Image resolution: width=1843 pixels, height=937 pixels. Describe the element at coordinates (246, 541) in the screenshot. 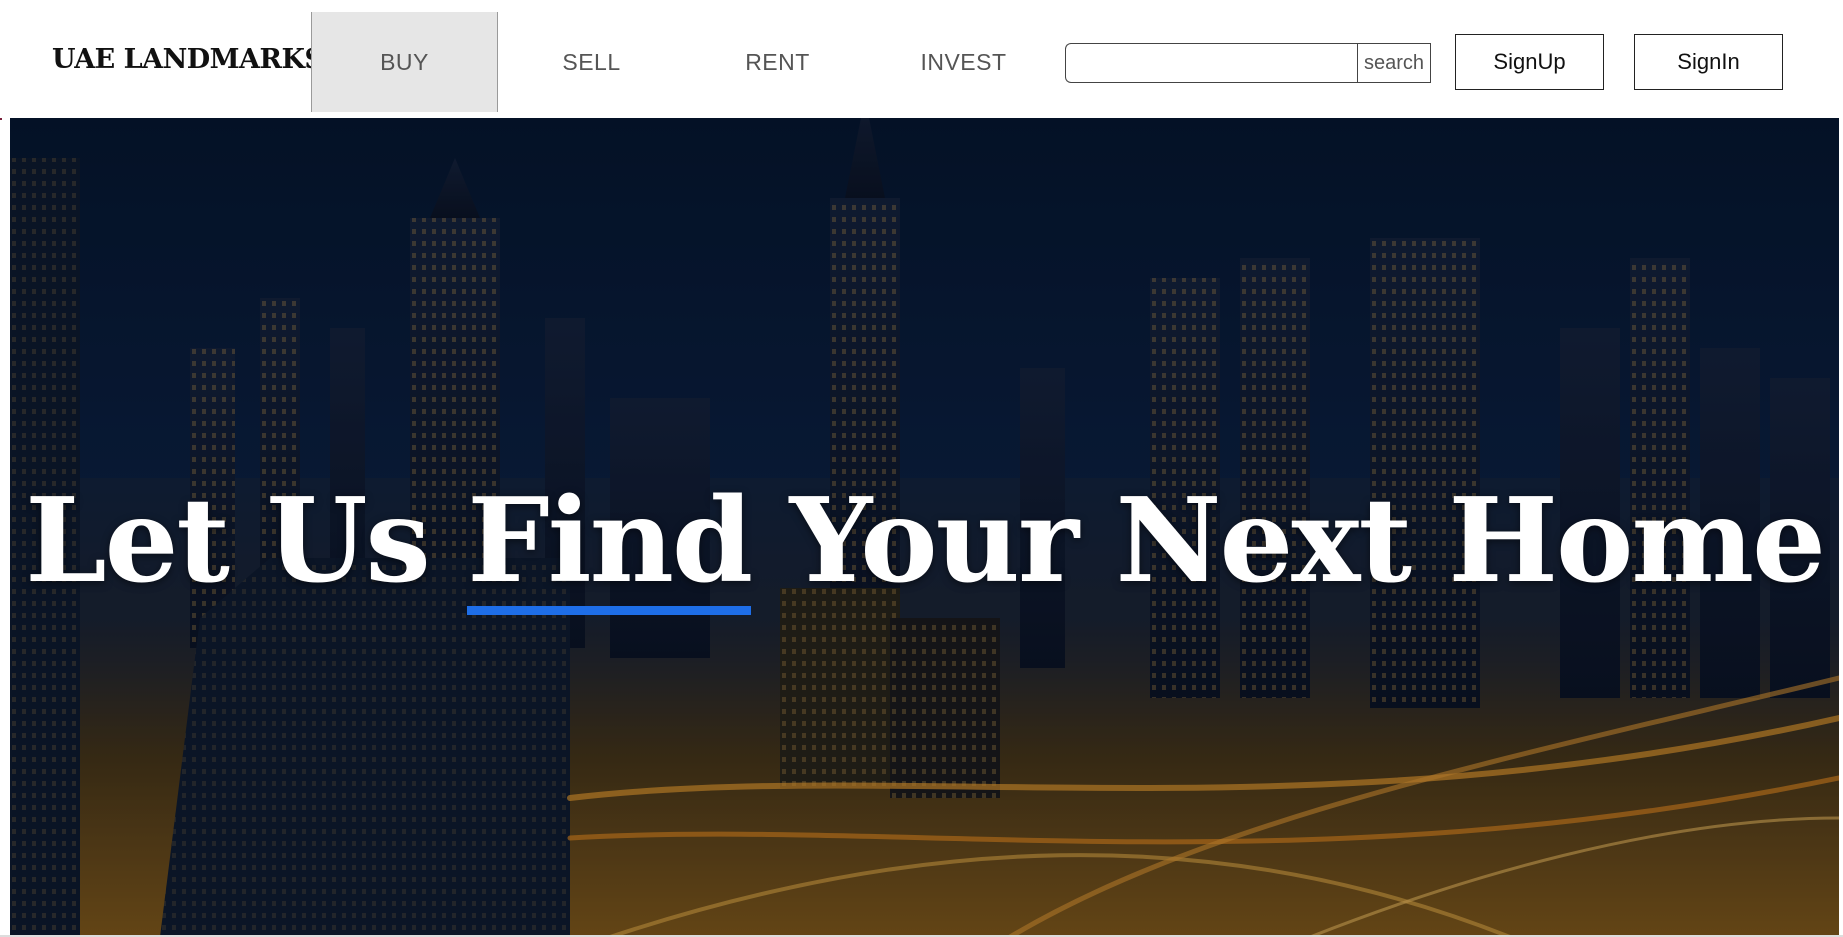

I see `hero-title-before: Let Us` at that location.